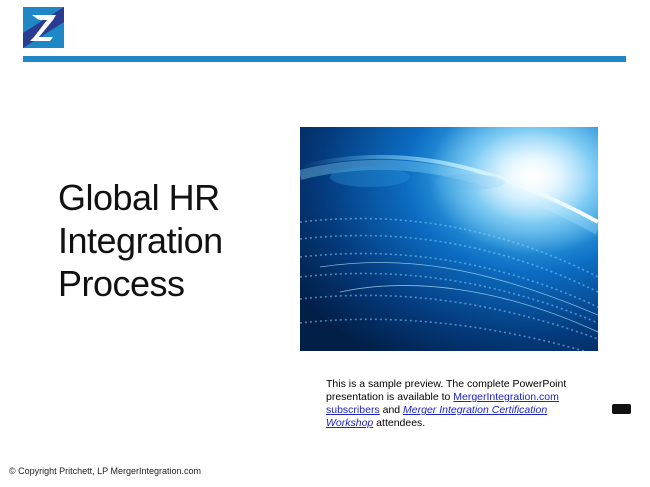 The height and width of the screenshot is (487, 650). What do you see at coordinates (399, 423) in the screenshot?
I see `note-text-3: attendees.` at bounding box center [399, 423].